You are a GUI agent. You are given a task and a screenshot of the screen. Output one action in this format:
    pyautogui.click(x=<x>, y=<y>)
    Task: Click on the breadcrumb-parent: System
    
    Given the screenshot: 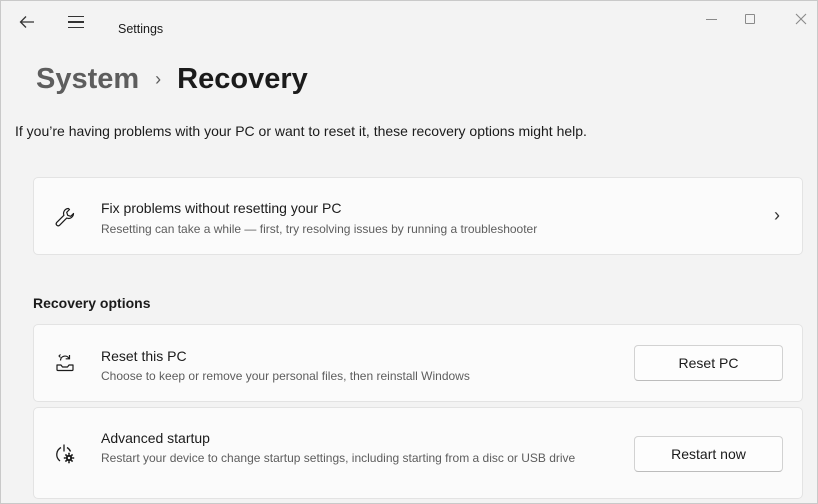 What is the action you would take?
    pyautogui.click(x=87, y=79)
    